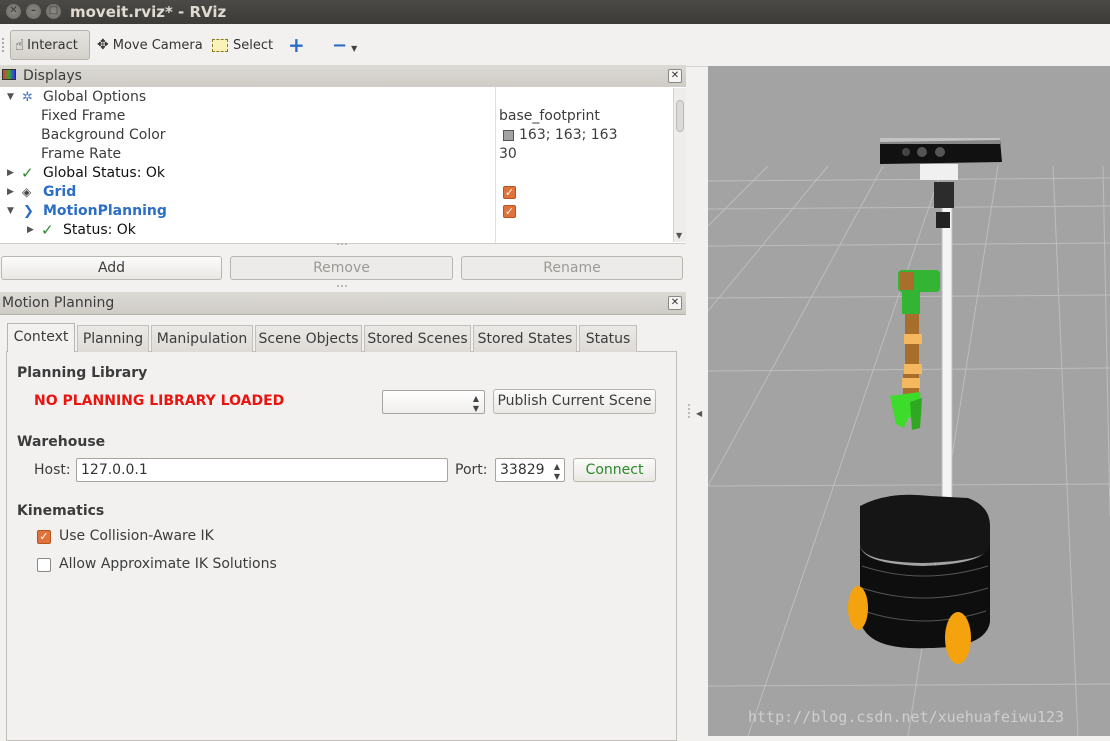 The height and width of the screenshot is (741, 1110). Describe the element at coordinates (944, 195) in the screenshot. I see `head-tilt` at that location.